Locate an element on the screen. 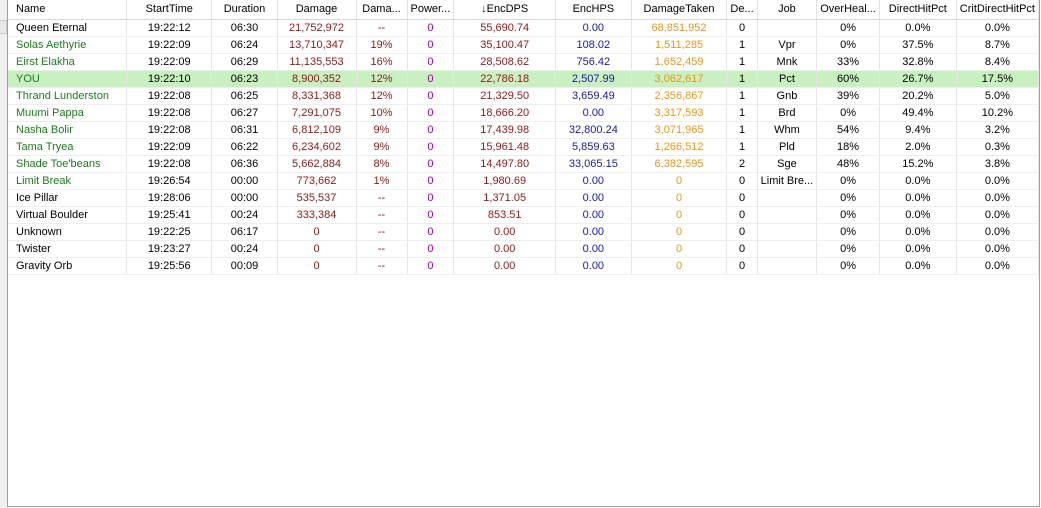 The height and width of the screenshot is (508, 1041). cell-damagetaken: 1,266,512 is located at coordinates (679, 147).